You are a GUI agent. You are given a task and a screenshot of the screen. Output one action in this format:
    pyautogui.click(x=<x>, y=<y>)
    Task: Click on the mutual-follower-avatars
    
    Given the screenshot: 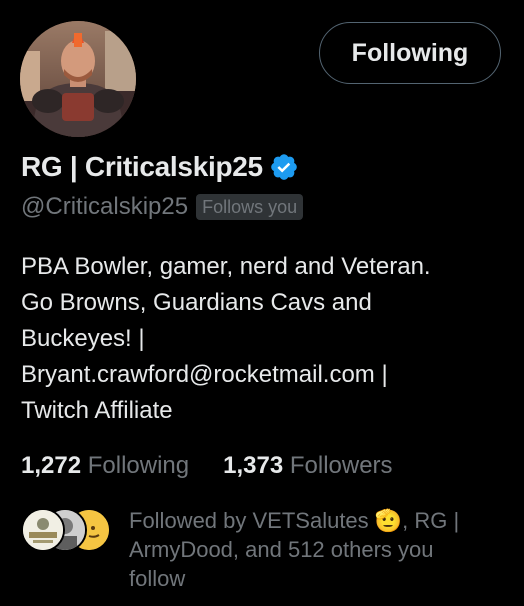 What is the action you would take?
    pyautogui.click(x=66, y=530)
    